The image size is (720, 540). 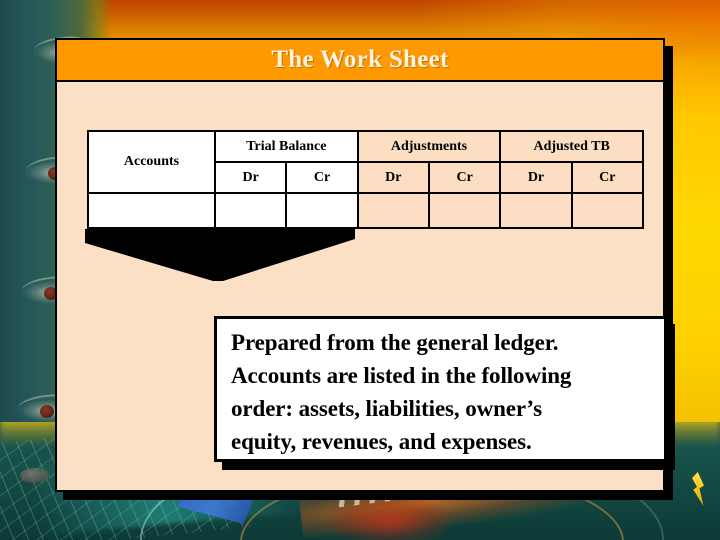 What do you see at coordinates (386, 408) in the screenshot?
I see `callout-line-3: order: assets, liabilities, owner’s` at bounding box center [386, 408].